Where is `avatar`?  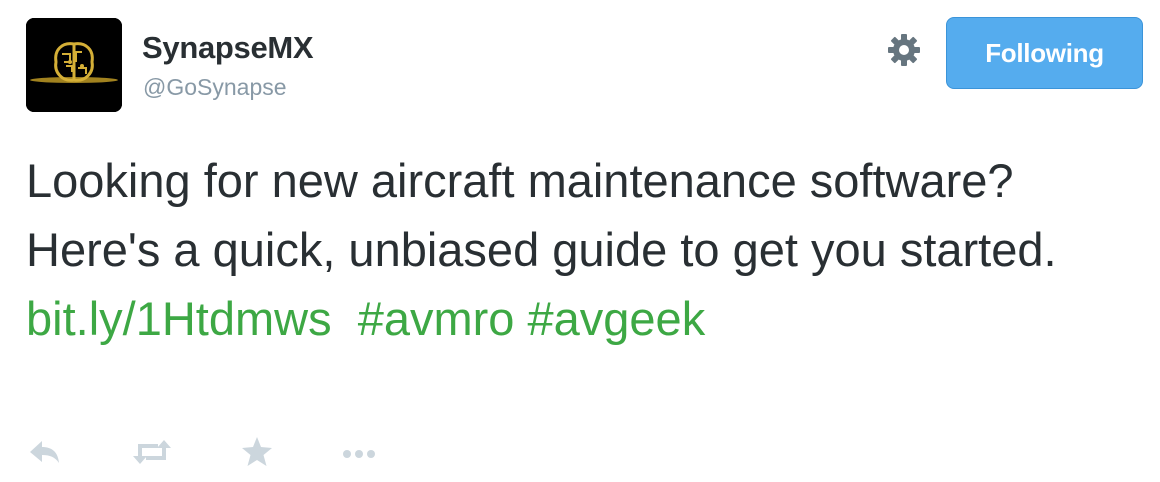 avatar is located at coordinates (74, 65).